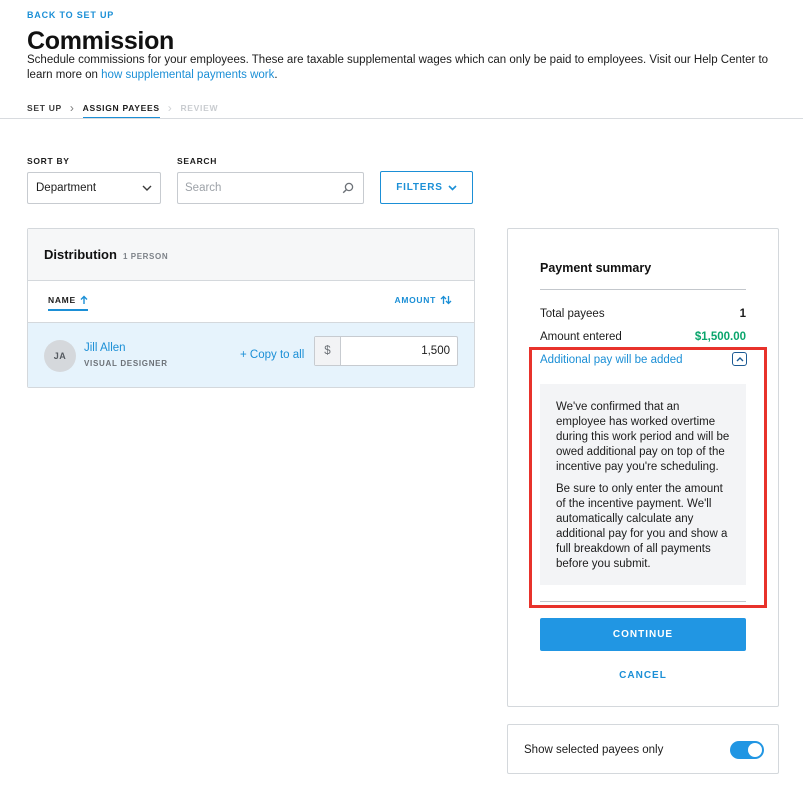 The height and width of the screenshot is (799, 803). What do you see at coordinates (70, 15) in the screenshot?
I see `back-to-setup-link: BACK TO SET UP` at bounding box center [70, 15].